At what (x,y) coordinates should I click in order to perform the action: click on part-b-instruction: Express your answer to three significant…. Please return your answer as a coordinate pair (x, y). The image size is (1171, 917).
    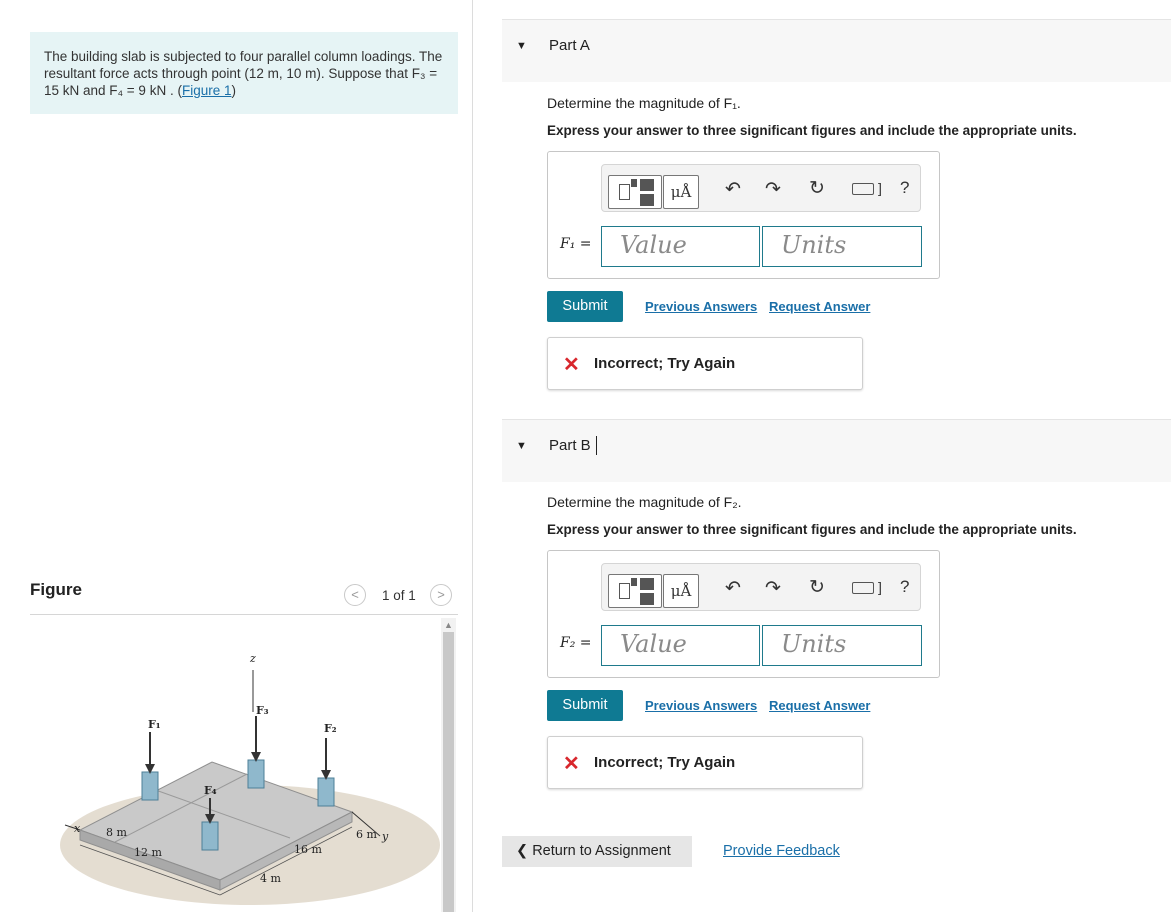
    Looking at the image, I should click on (812, 529).